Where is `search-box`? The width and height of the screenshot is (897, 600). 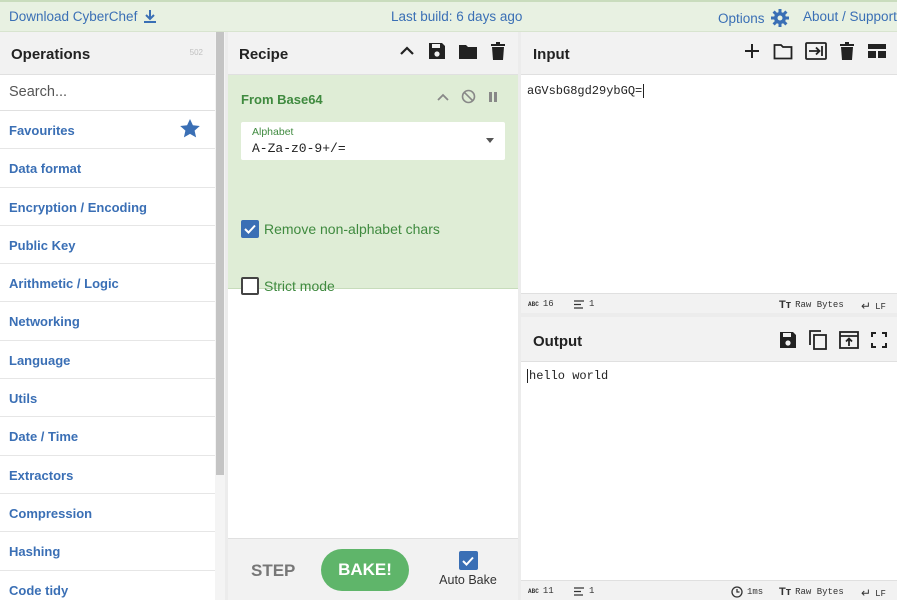
search-box is located at coordinates (107, 93).